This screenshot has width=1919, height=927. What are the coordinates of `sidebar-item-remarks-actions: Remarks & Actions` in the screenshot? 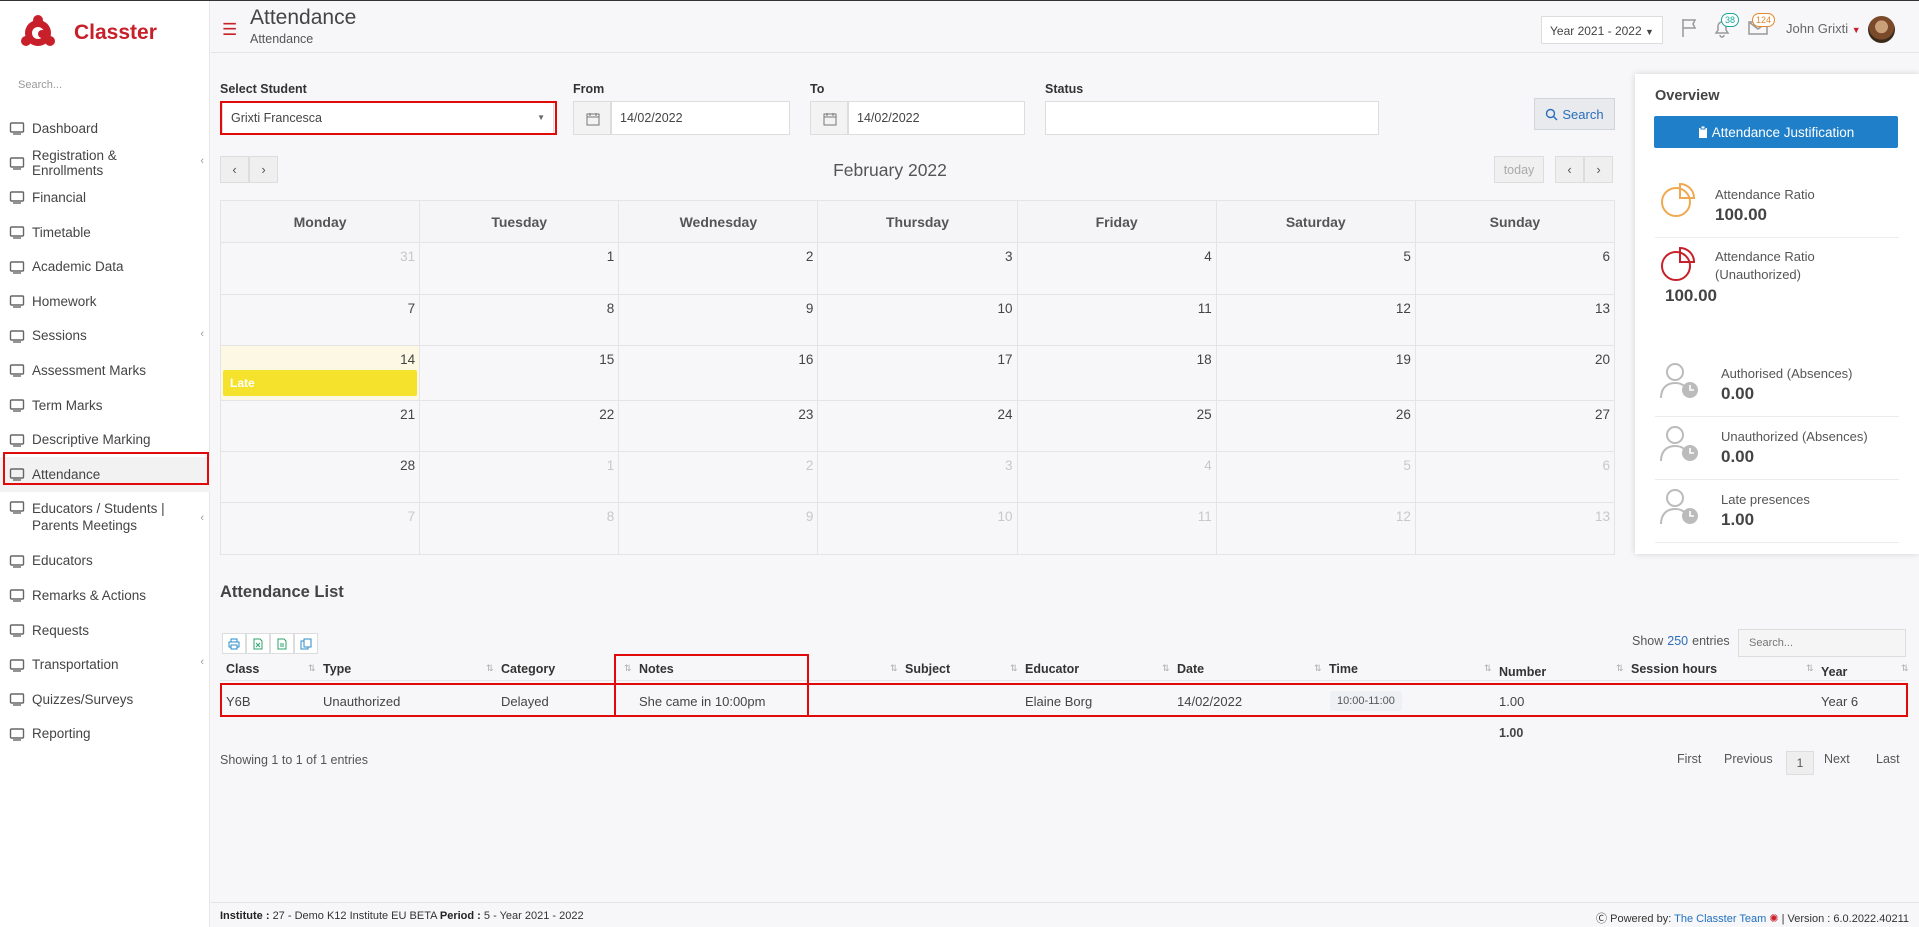 It's located at (105, 595).